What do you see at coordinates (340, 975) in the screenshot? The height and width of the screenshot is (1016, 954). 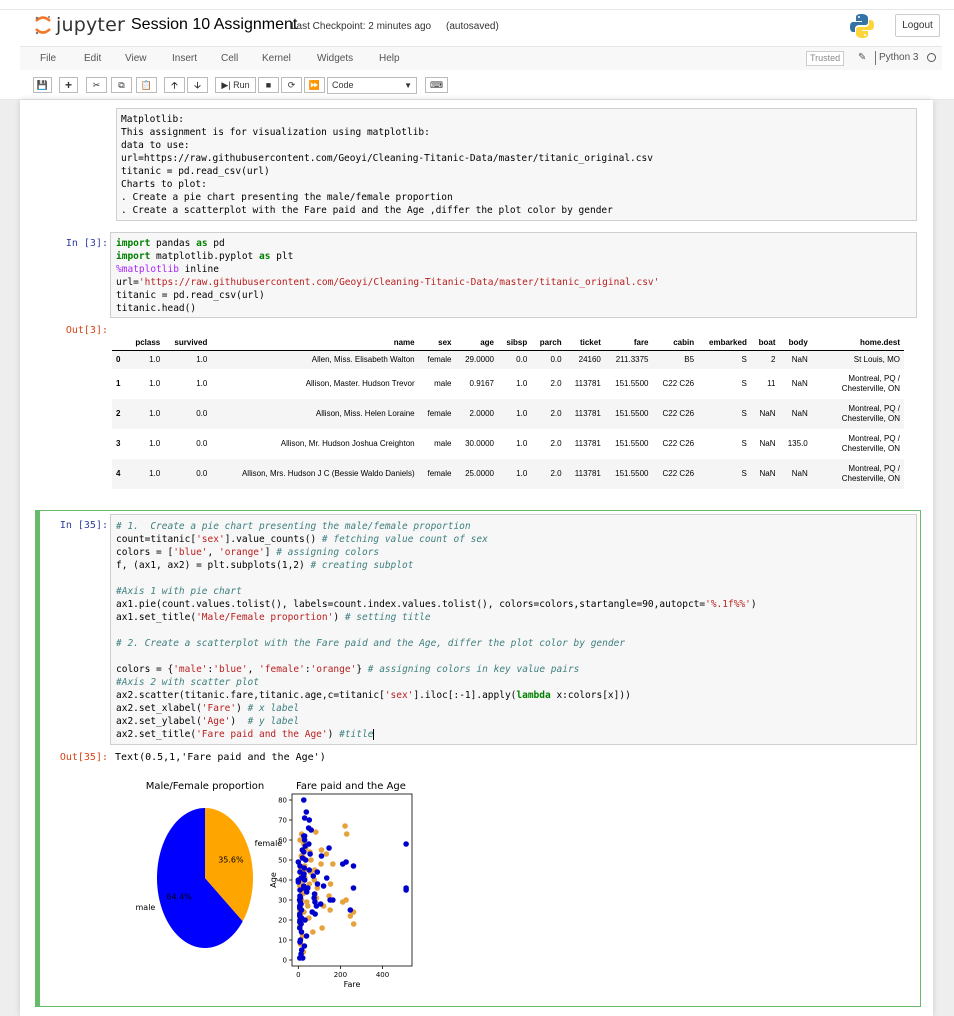 I see `x-tick-label: 200` at bounding box center [340, 975].